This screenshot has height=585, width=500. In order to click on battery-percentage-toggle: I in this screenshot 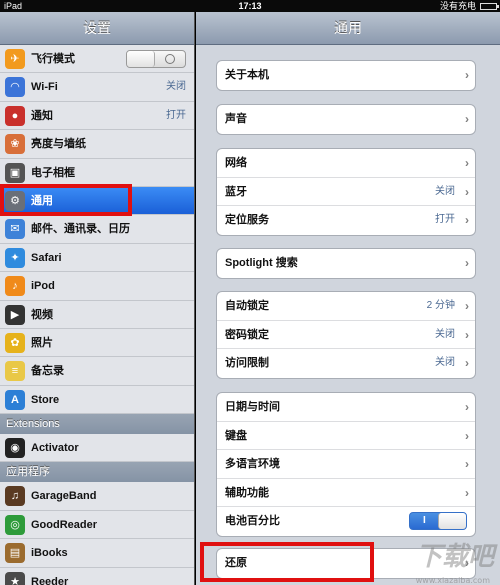, I will do `click(438, 521)`.